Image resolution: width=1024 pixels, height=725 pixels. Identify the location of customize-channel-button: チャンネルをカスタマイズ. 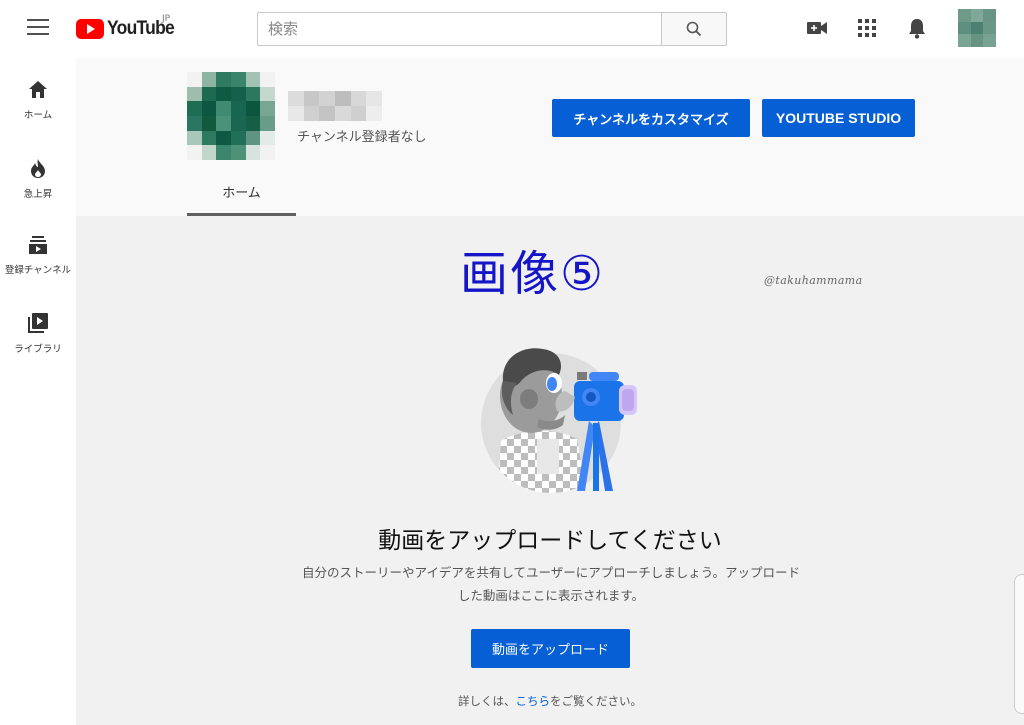
(651, 118).